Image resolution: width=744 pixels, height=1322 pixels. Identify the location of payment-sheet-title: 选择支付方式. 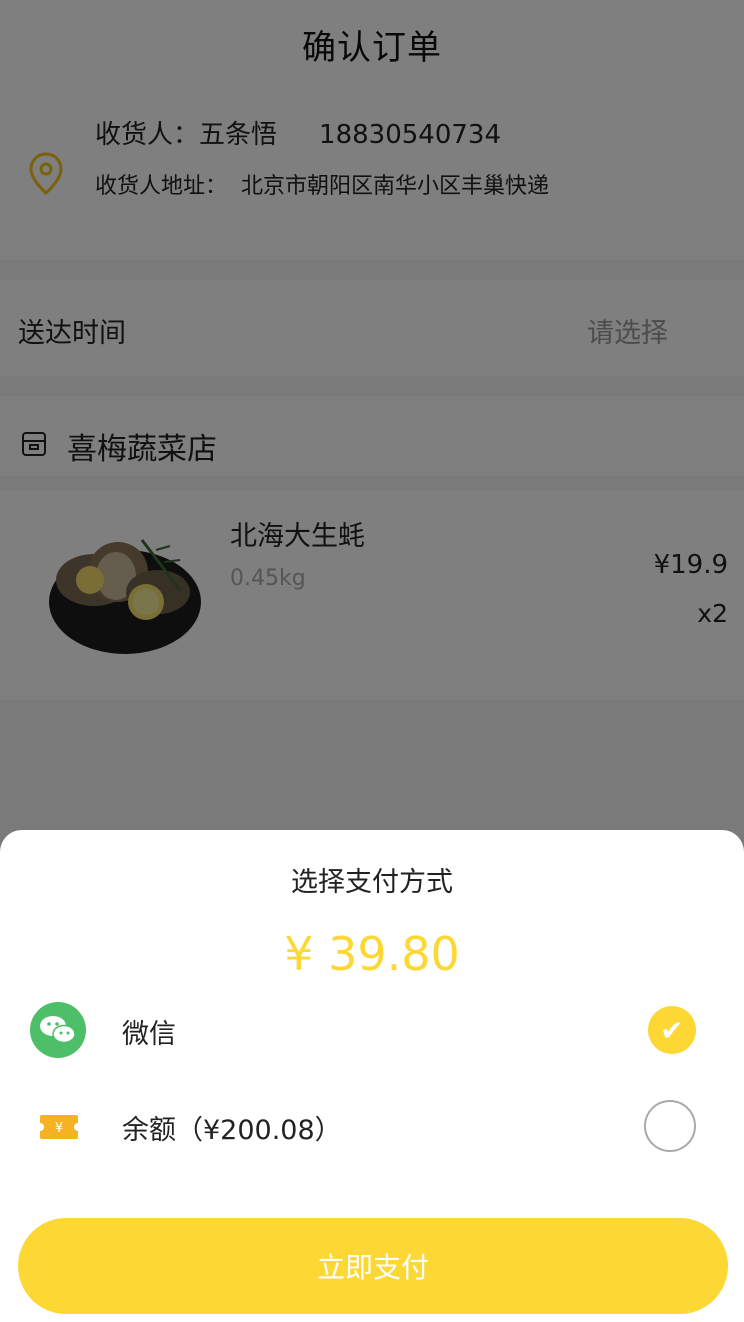
(372, 882).